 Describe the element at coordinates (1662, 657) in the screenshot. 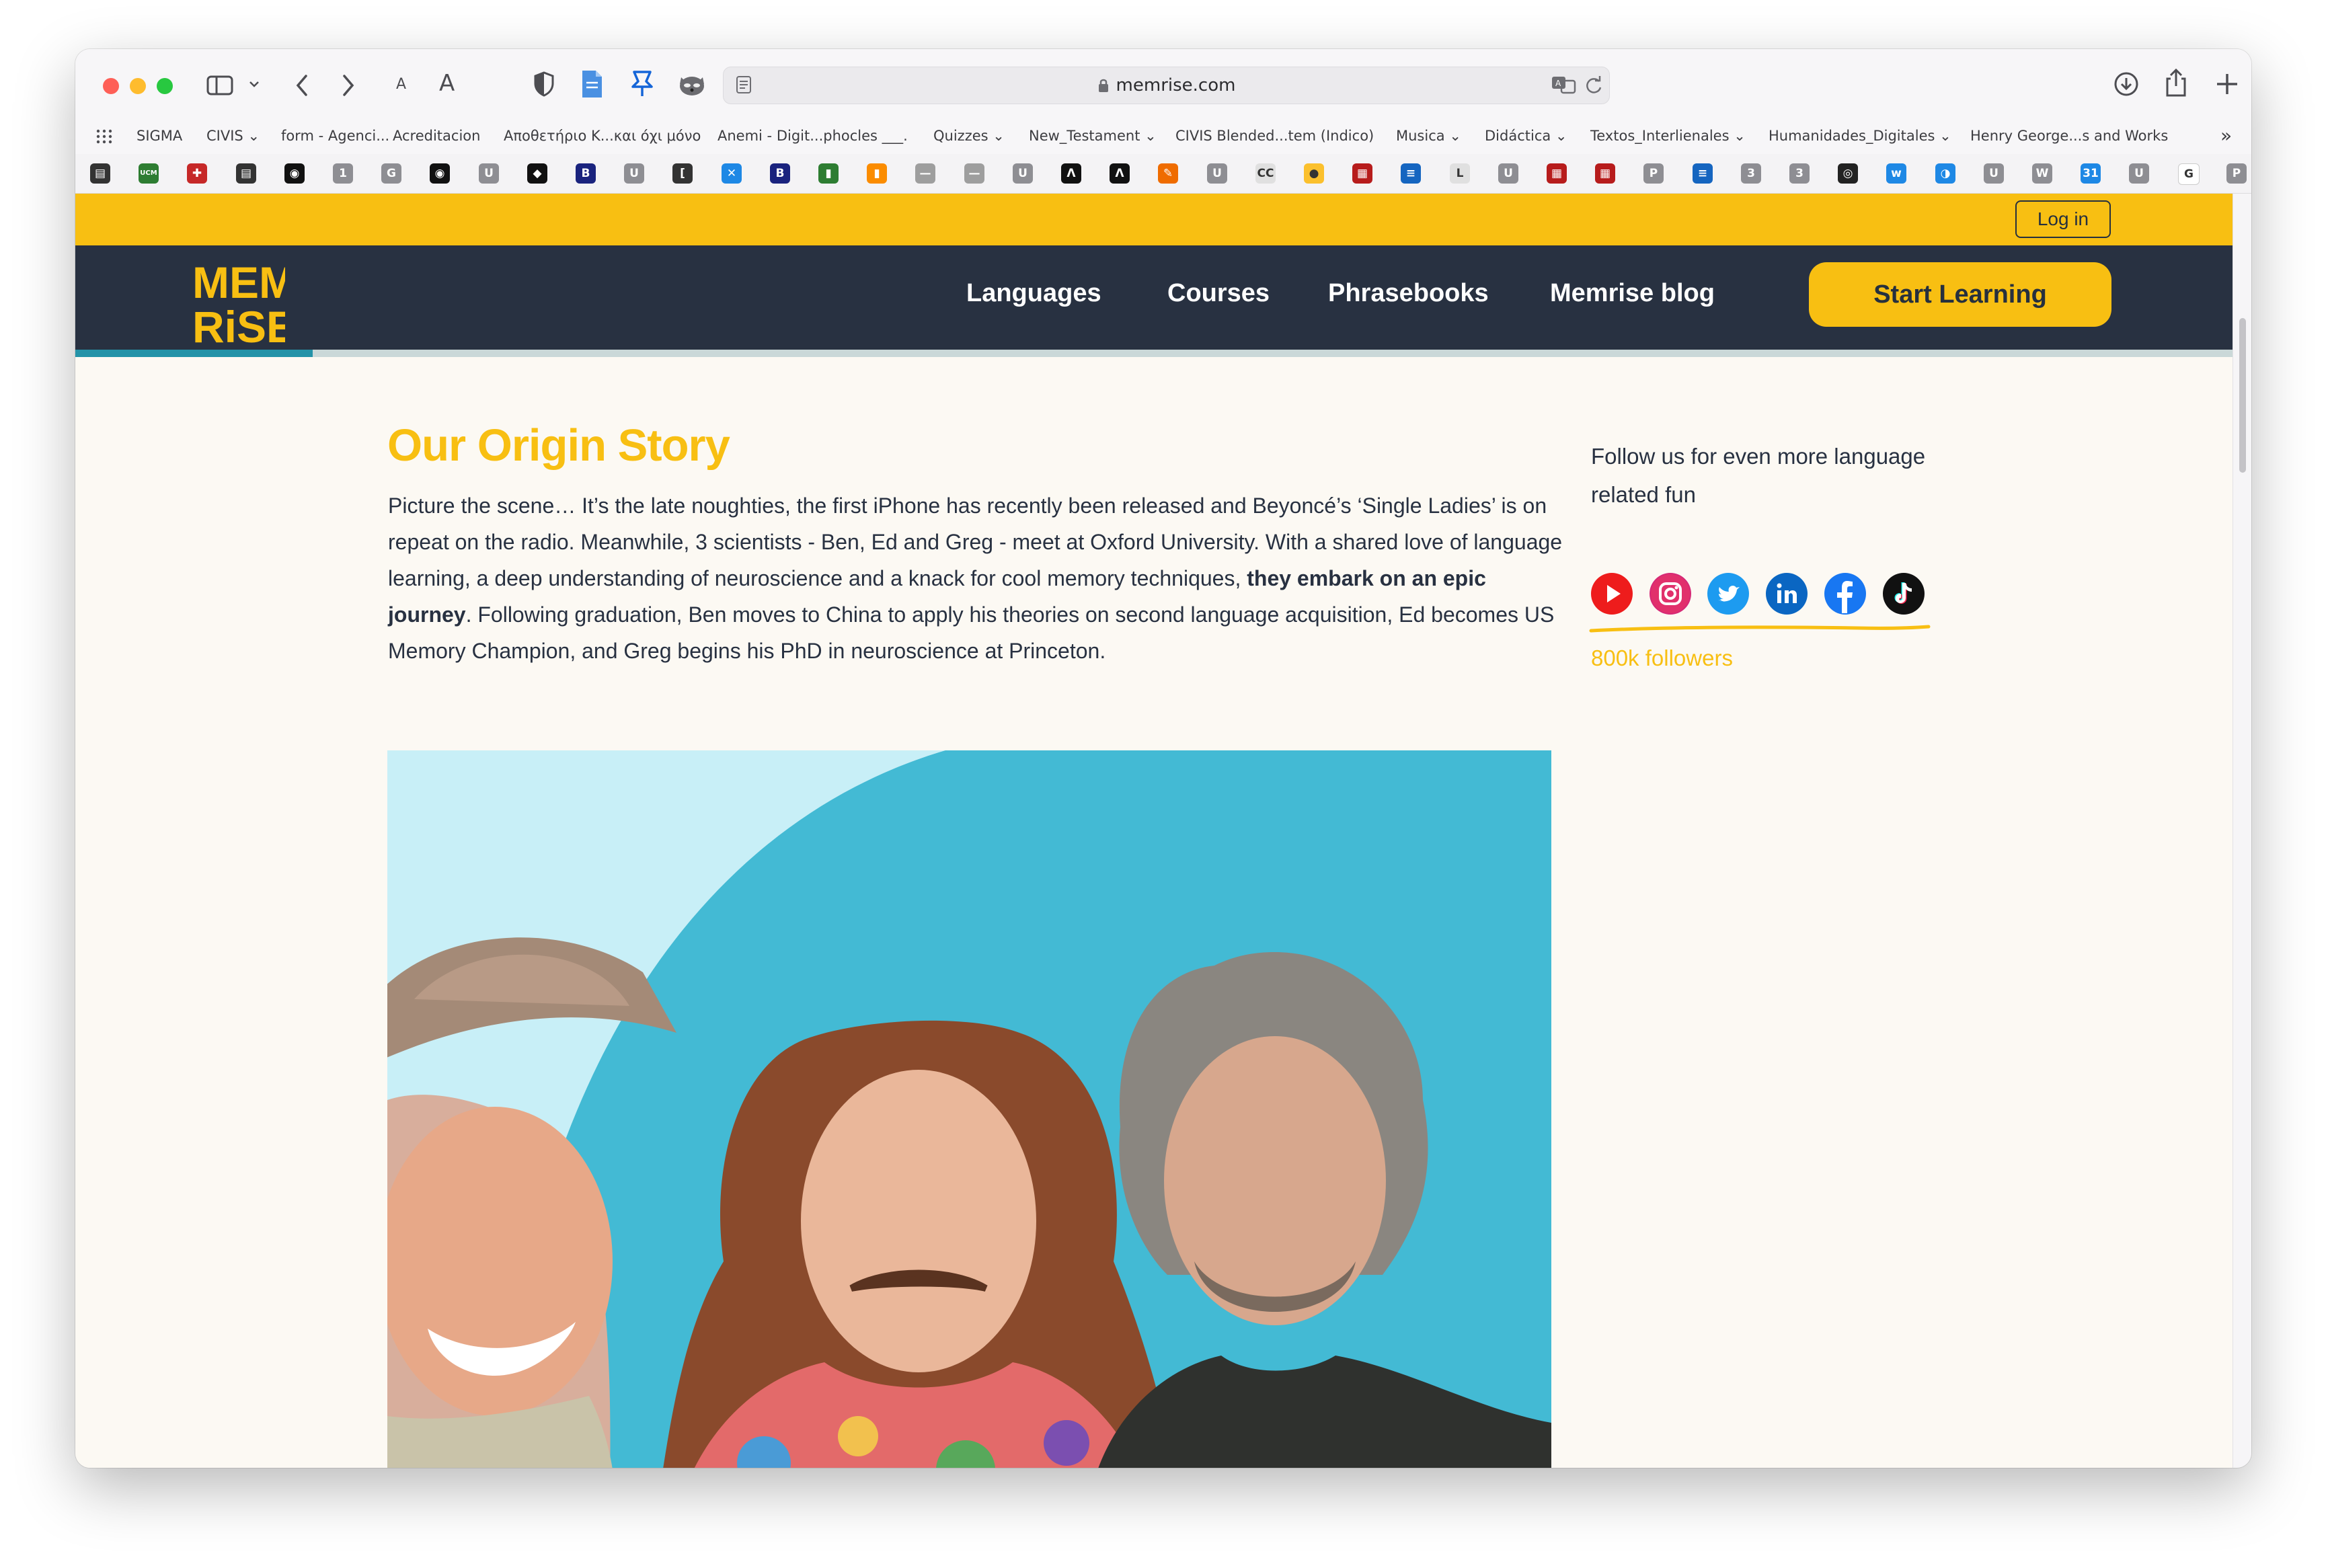

I see `followers-count: 800k followers` at that location.